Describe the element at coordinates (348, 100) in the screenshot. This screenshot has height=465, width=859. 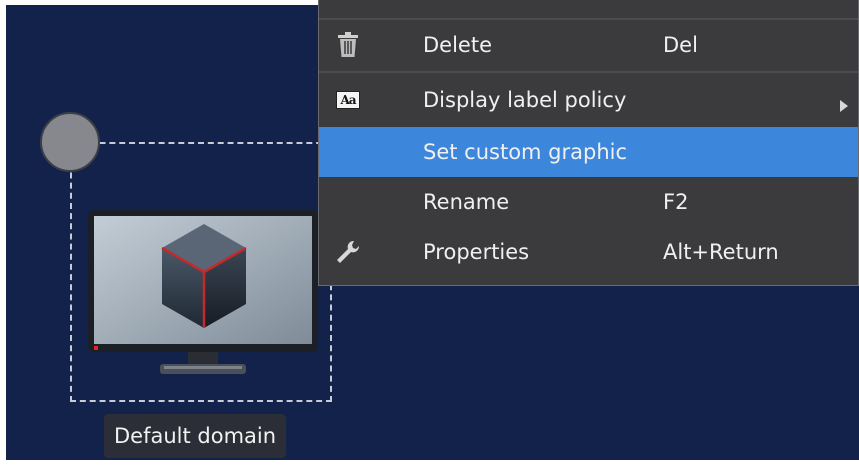
I see `font-aa-icon: Aa` at that location.